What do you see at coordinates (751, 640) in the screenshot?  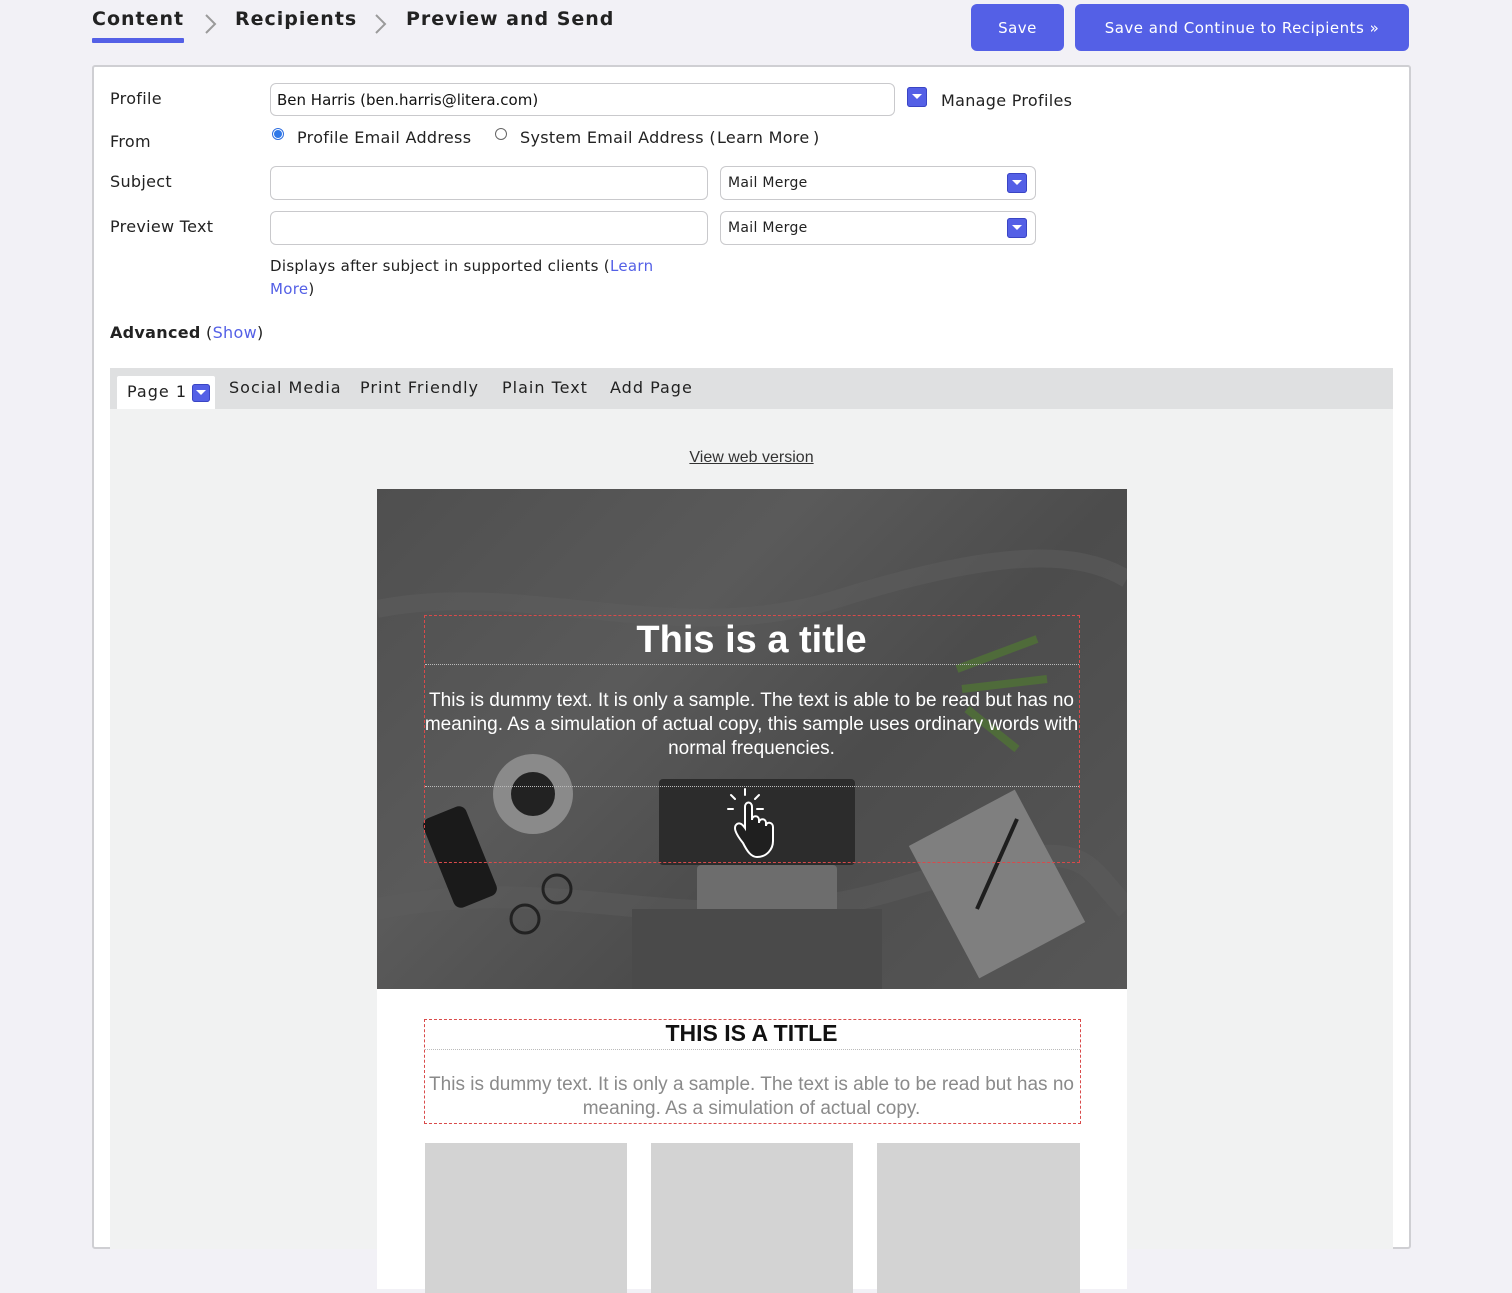 I see `hero-title: This is a title` at bounding box center [751, 640].